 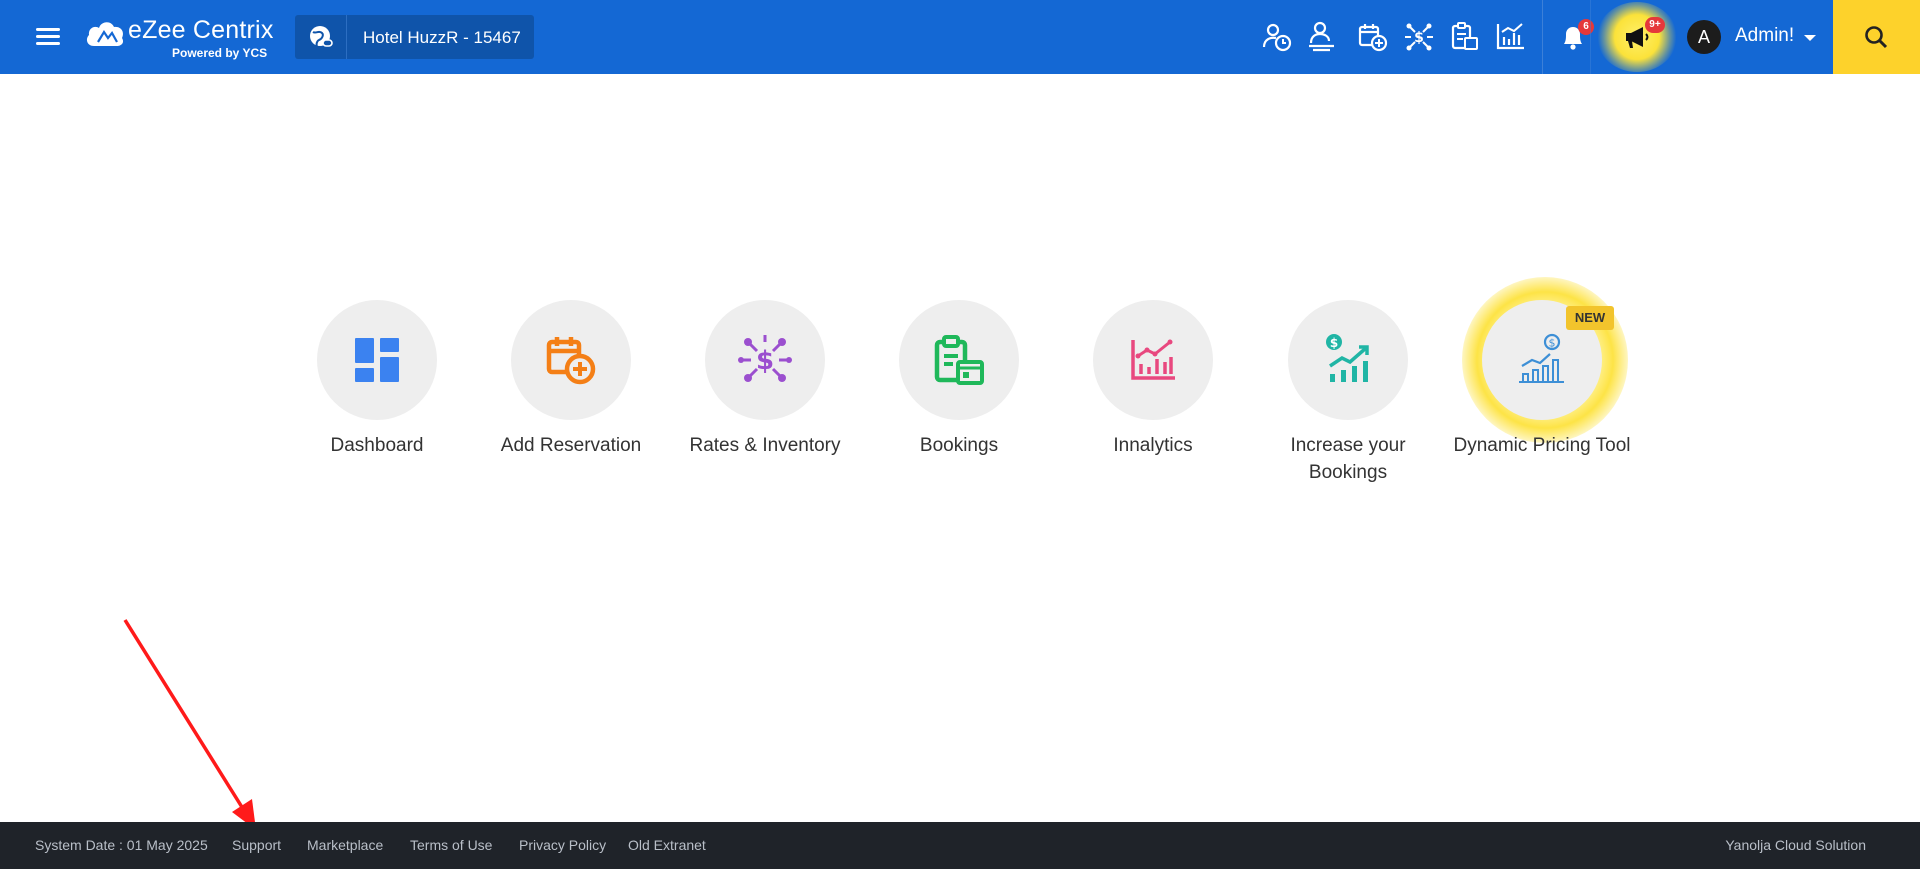 I want to click on notification-count-badge: 6, so click(x=1586, y=27).